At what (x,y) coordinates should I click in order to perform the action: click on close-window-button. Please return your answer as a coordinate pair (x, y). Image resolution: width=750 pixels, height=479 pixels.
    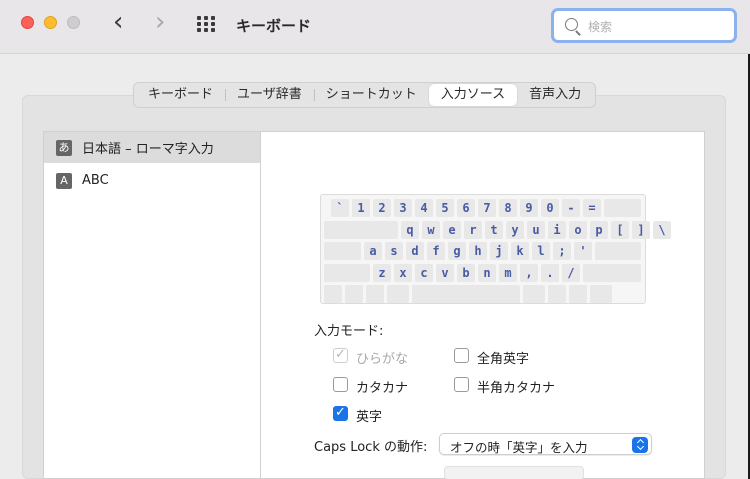
    Looking at the image, I should click on (27, 22).